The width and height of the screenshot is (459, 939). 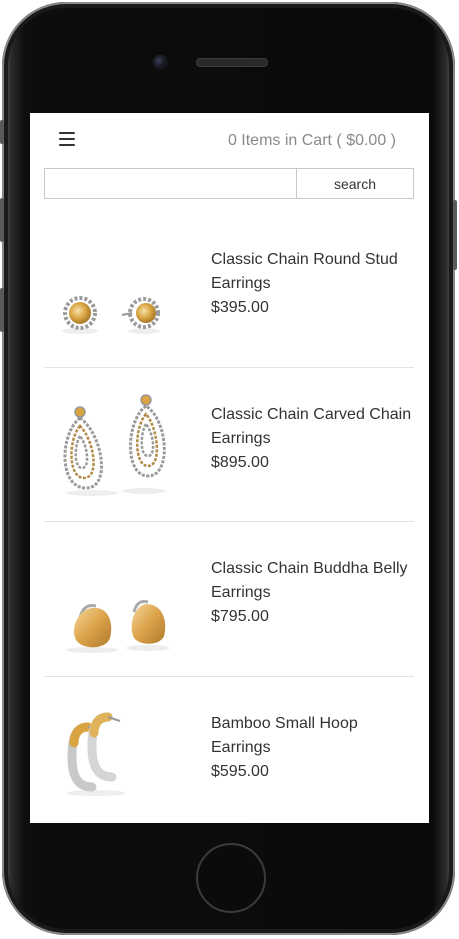 What do you see at coordinates (160, 62) in the screenshot?
I see `front-camera` at bounding box center [160, 62].